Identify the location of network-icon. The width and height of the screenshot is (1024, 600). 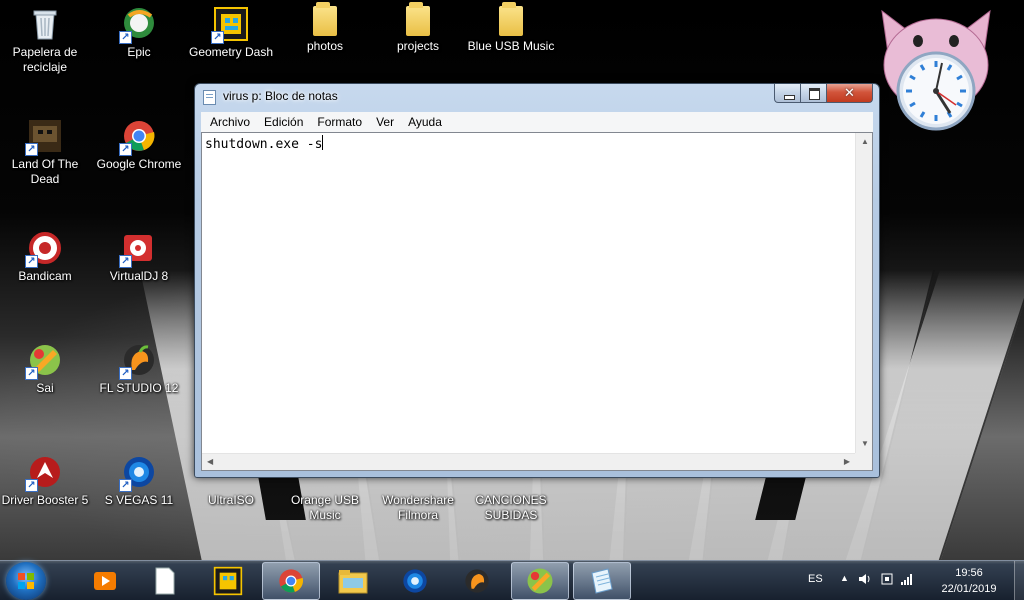
(907, 580).